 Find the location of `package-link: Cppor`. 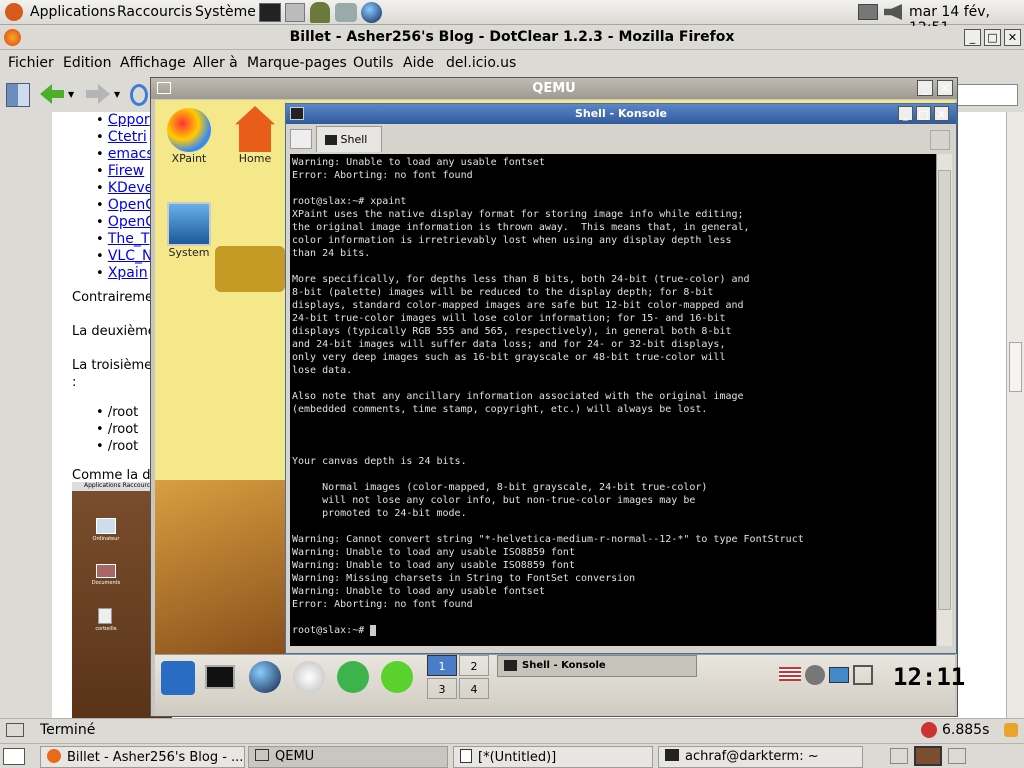

package-link: Cppor is located at coordinates (129, 120).